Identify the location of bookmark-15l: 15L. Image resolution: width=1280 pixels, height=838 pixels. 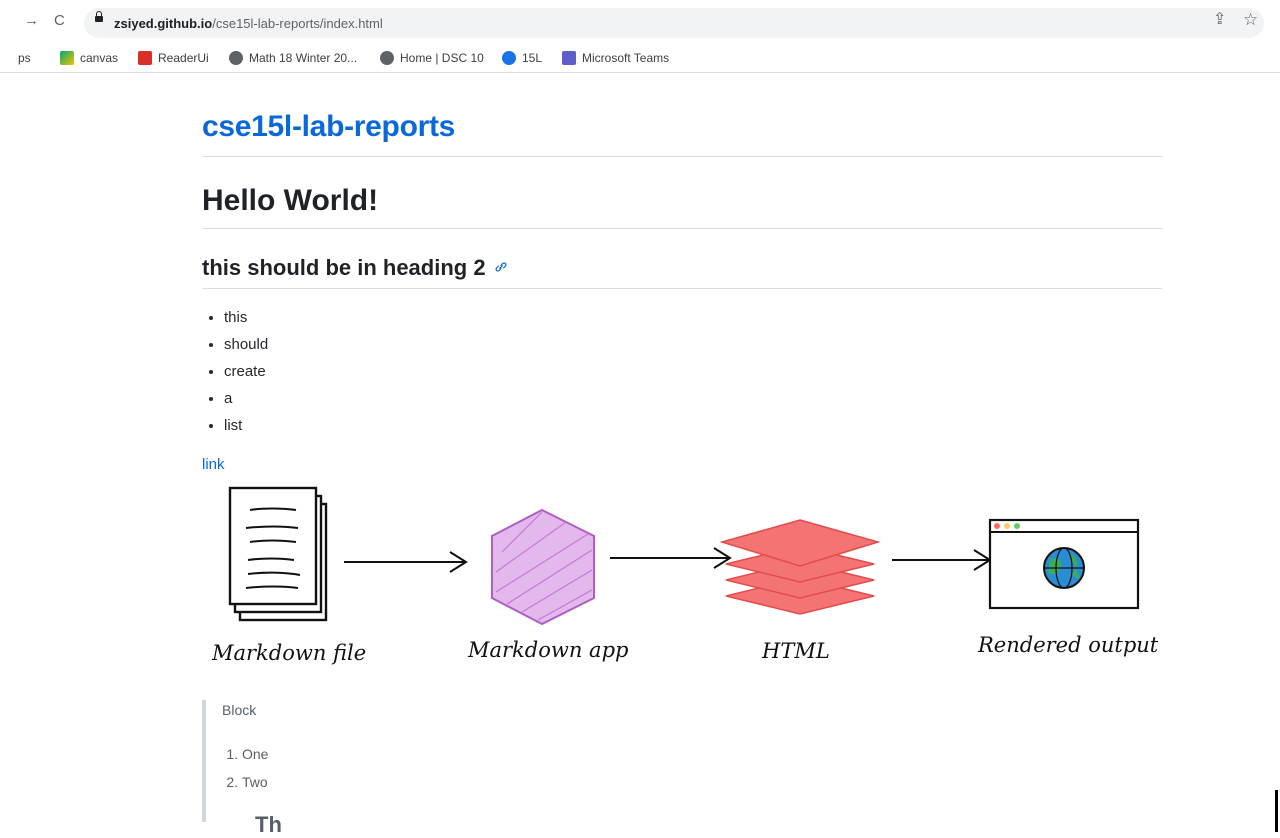
(522, 58).